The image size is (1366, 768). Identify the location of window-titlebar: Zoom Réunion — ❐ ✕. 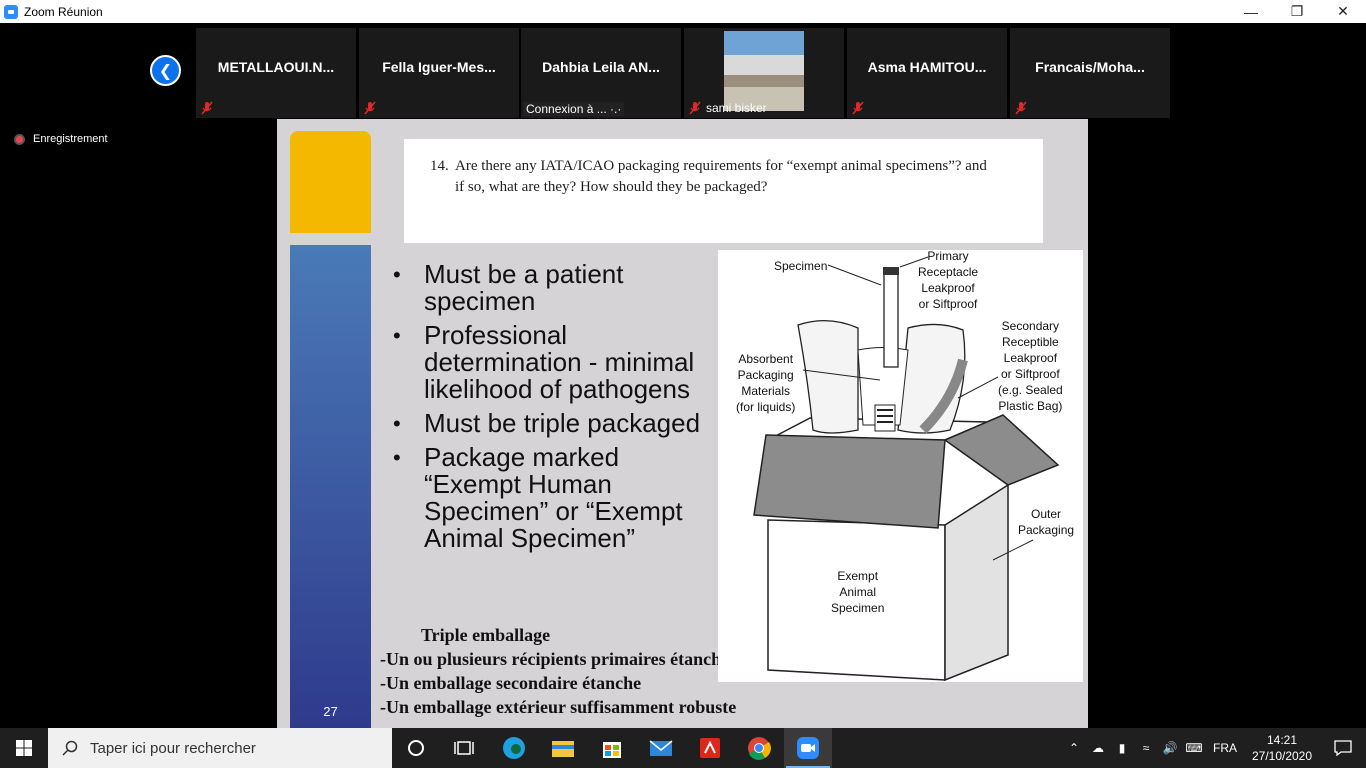
(683, 11).